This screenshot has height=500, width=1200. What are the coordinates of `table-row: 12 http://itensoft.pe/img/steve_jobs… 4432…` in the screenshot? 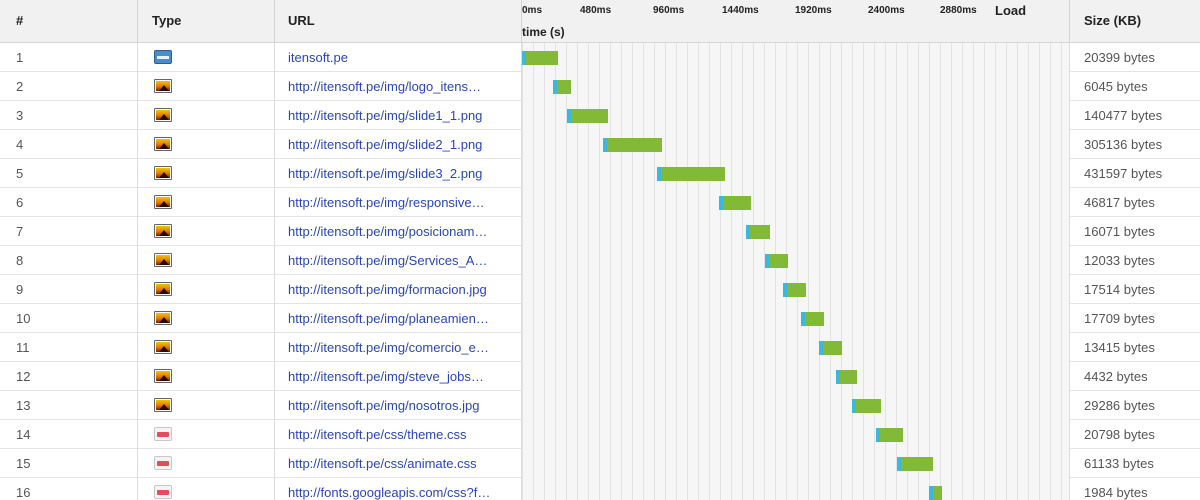 It's located at (600, 376).